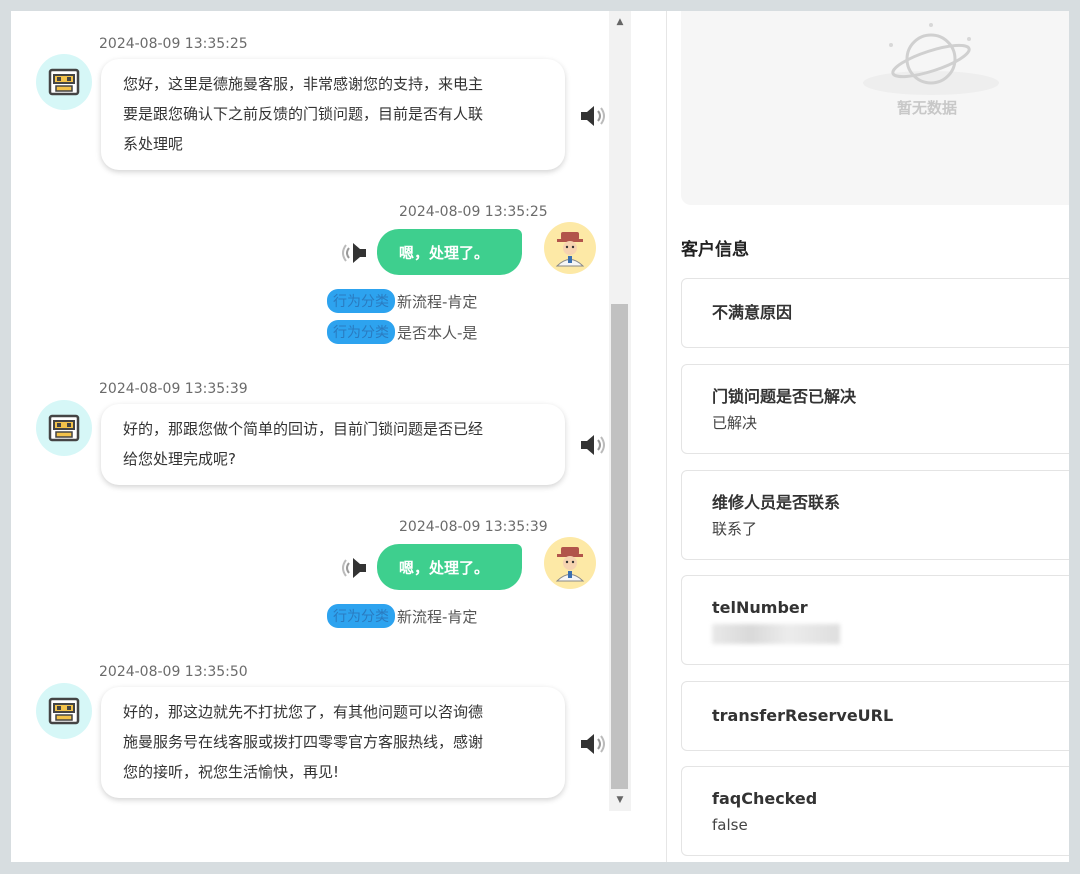  What do you see at coordinates (927, 108) in the screenshot?
I see `empty-state-text: 暂无数据` at bounding box center [927, 108].